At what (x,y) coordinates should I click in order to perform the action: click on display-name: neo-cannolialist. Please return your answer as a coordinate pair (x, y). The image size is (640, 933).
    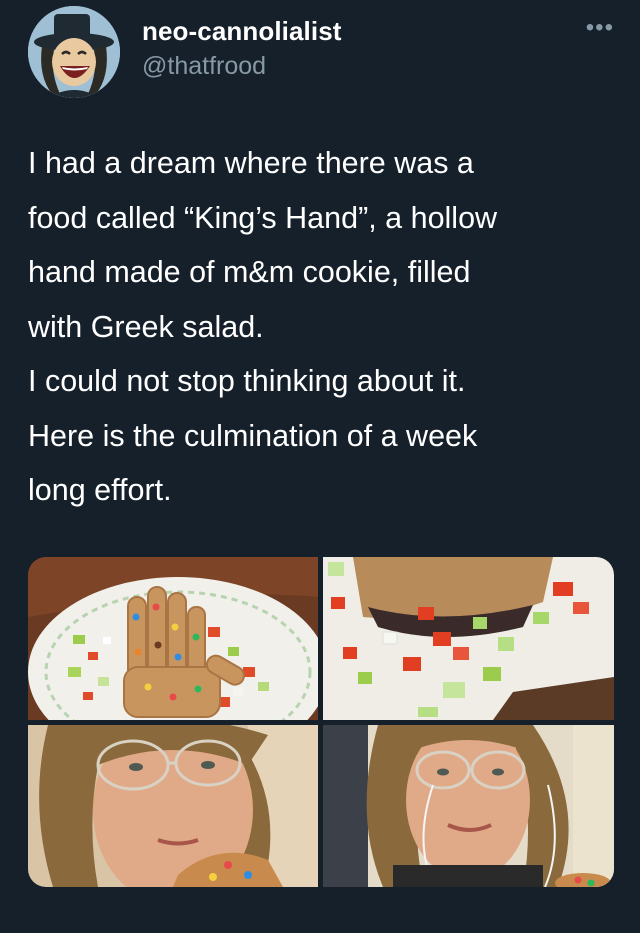
    Looking at the image, I should click on (242, 31).